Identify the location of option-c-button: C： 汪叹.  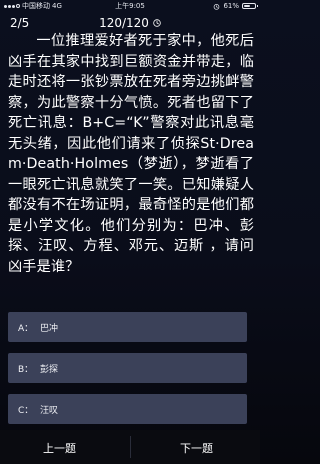
(127, 409).